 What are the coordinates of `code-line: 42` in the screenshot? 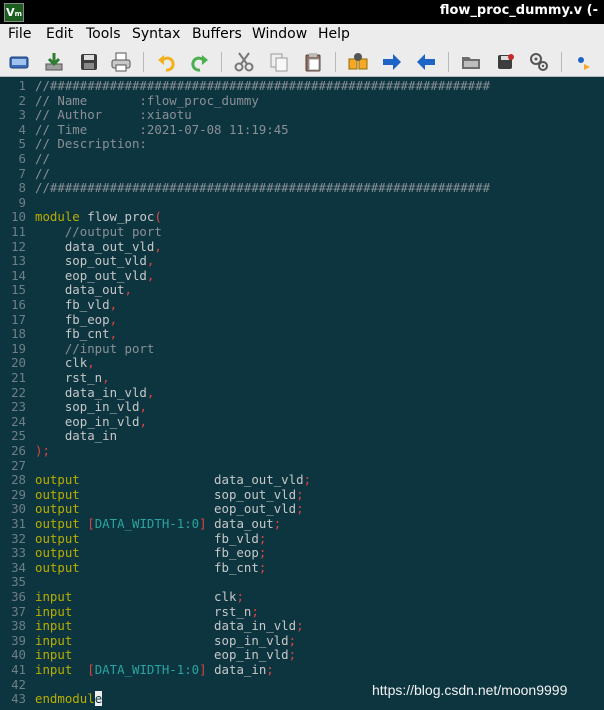 It's located at (13, 685).